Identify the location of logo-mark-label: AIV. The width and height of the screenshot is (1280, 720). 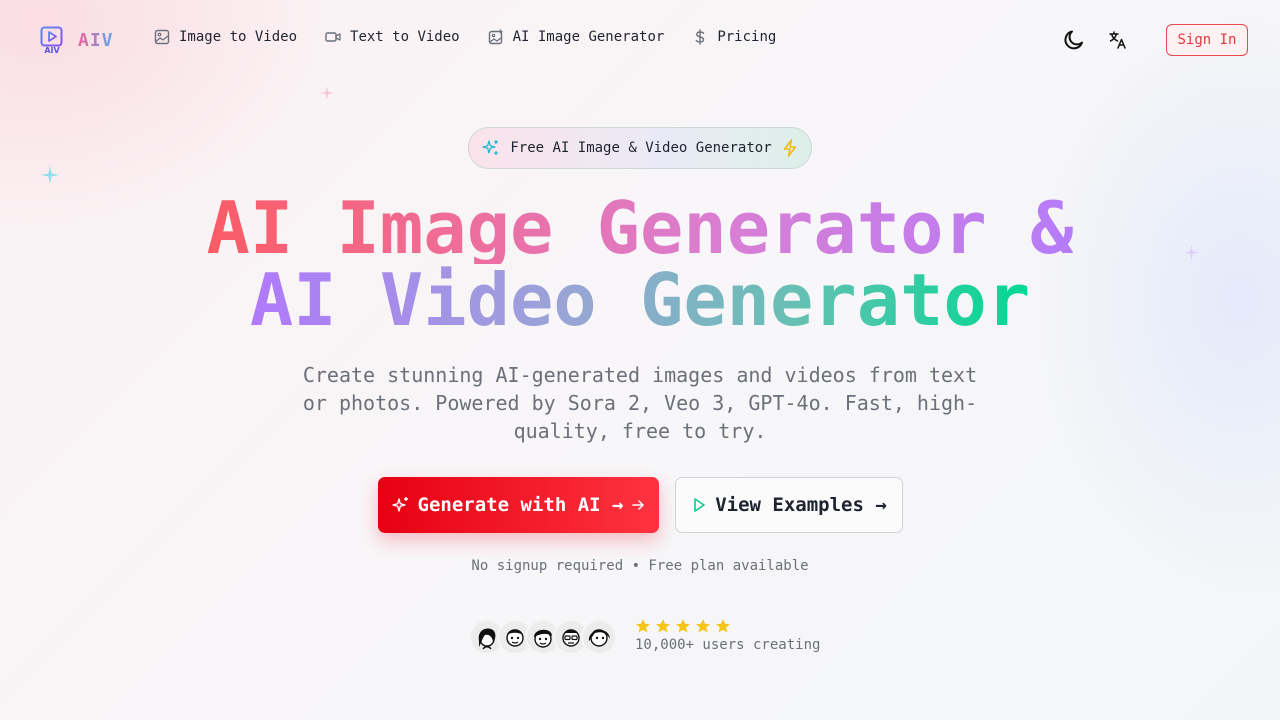
(52, 50).